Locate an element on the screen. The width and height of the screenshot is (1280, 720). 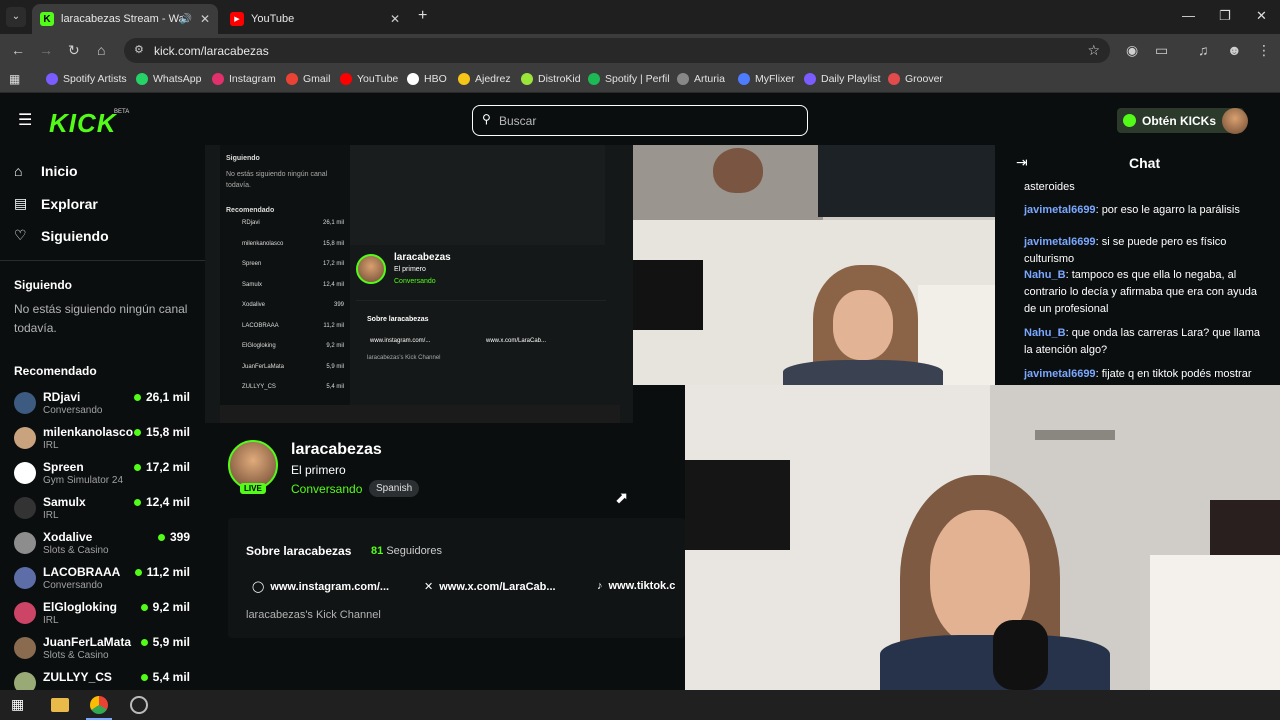
preview-name: ElGlogloking is located at coordinates (259, 346).